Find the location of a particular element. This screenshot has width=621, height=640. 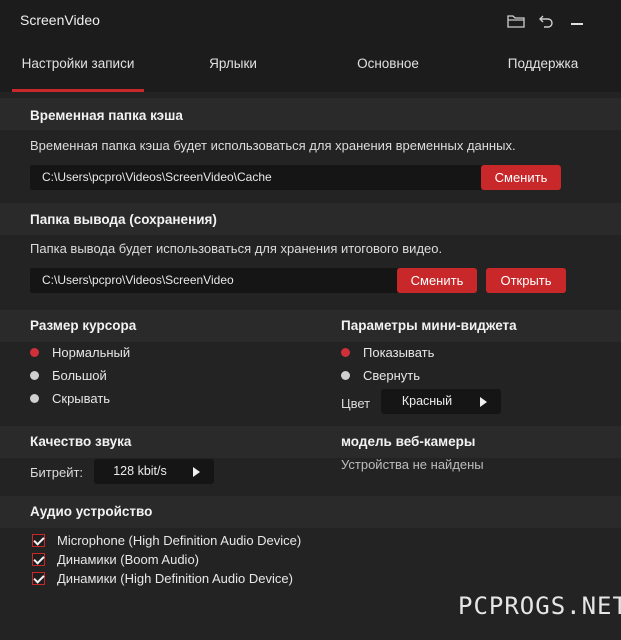

audio-device-checkbox: Динамики (High Definition Audio Device) is located at coordinates (162, 578).